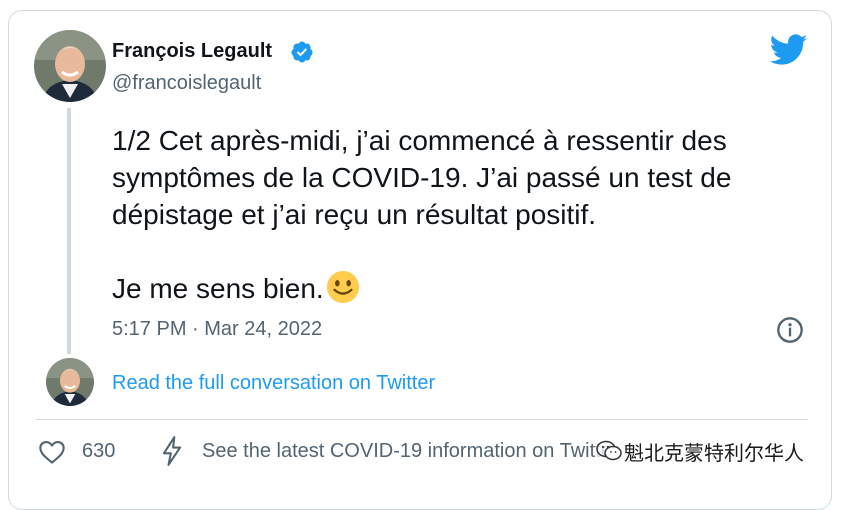 The height and width of the screenshot is (510, 842). I want to click on verified-badge-icon, so click(302, 52).